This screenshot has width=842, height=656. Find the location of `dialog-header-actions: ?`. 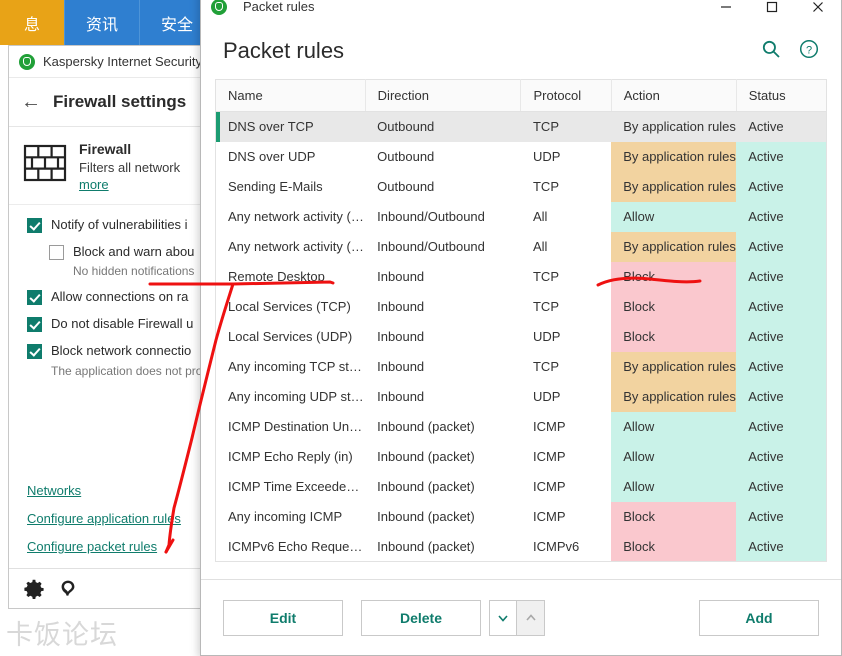

dialog-header-actions: ? is located at coordinates (790, 50).